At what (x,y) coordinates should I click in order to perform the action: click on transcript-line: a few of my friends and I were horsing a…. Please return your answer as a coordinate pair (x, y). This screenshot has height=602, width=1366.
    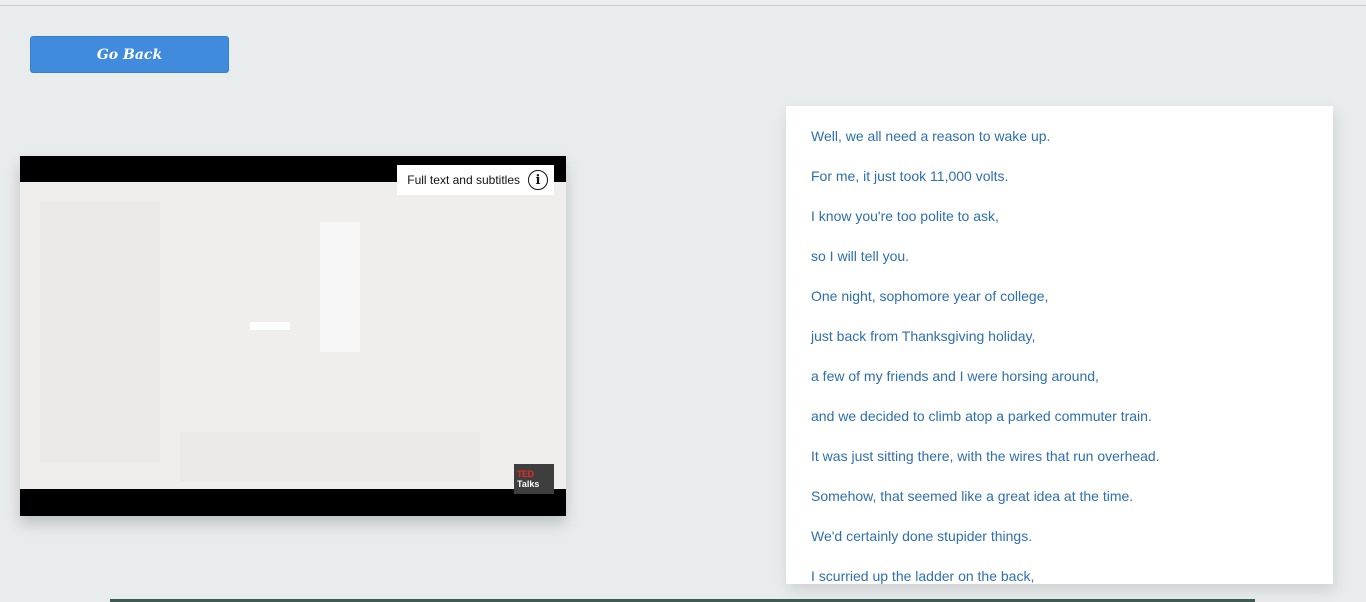
    Looking at the image, I should click on (1059, 386).